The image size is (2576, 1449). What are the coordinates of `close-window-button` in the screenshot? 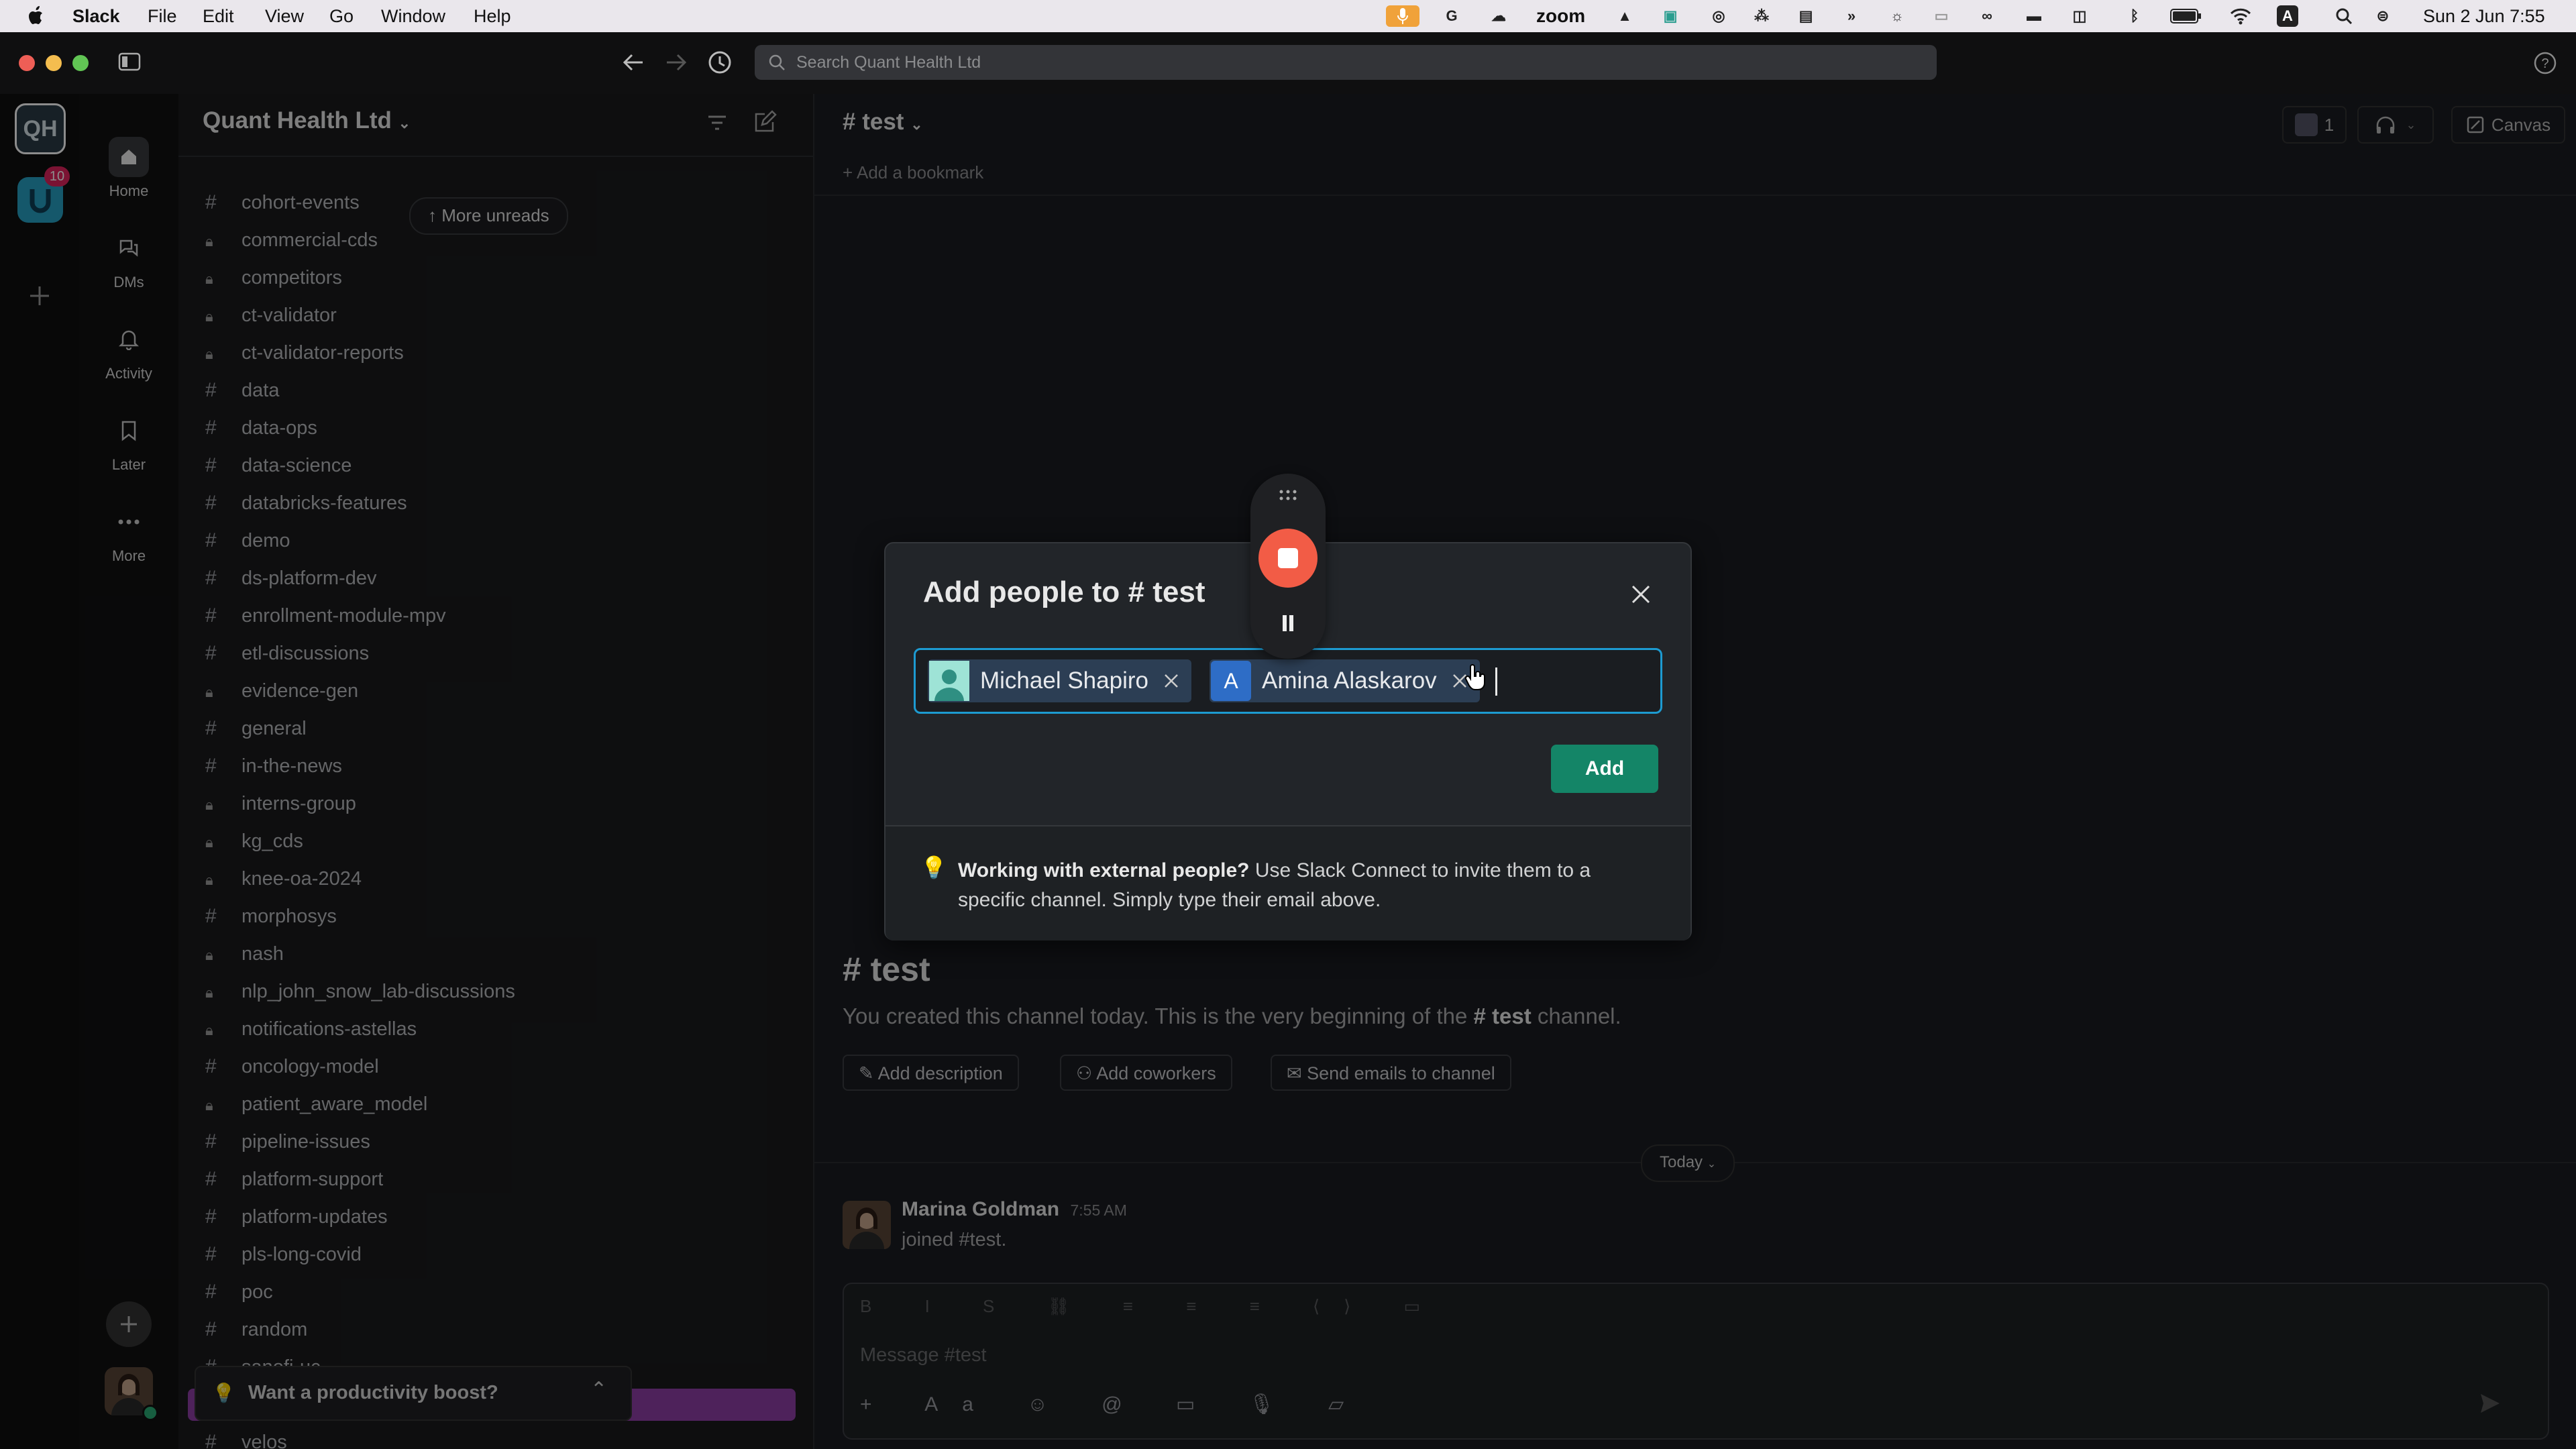 It's located at (27, 63).